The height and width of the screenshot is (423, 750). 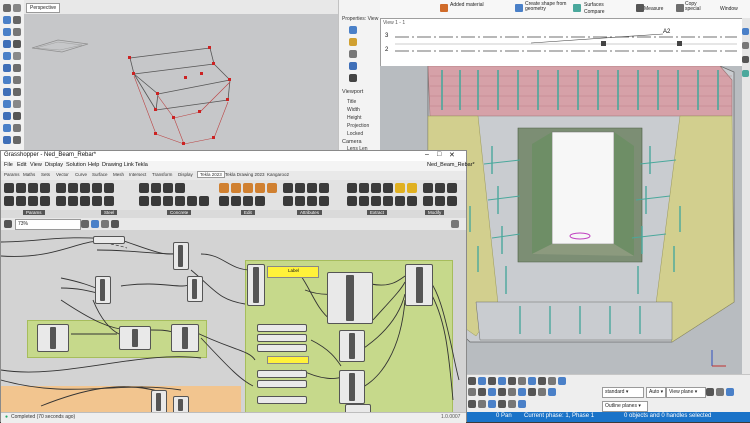 I want to click on surface-tool-icon, so click(x=7, y=56).